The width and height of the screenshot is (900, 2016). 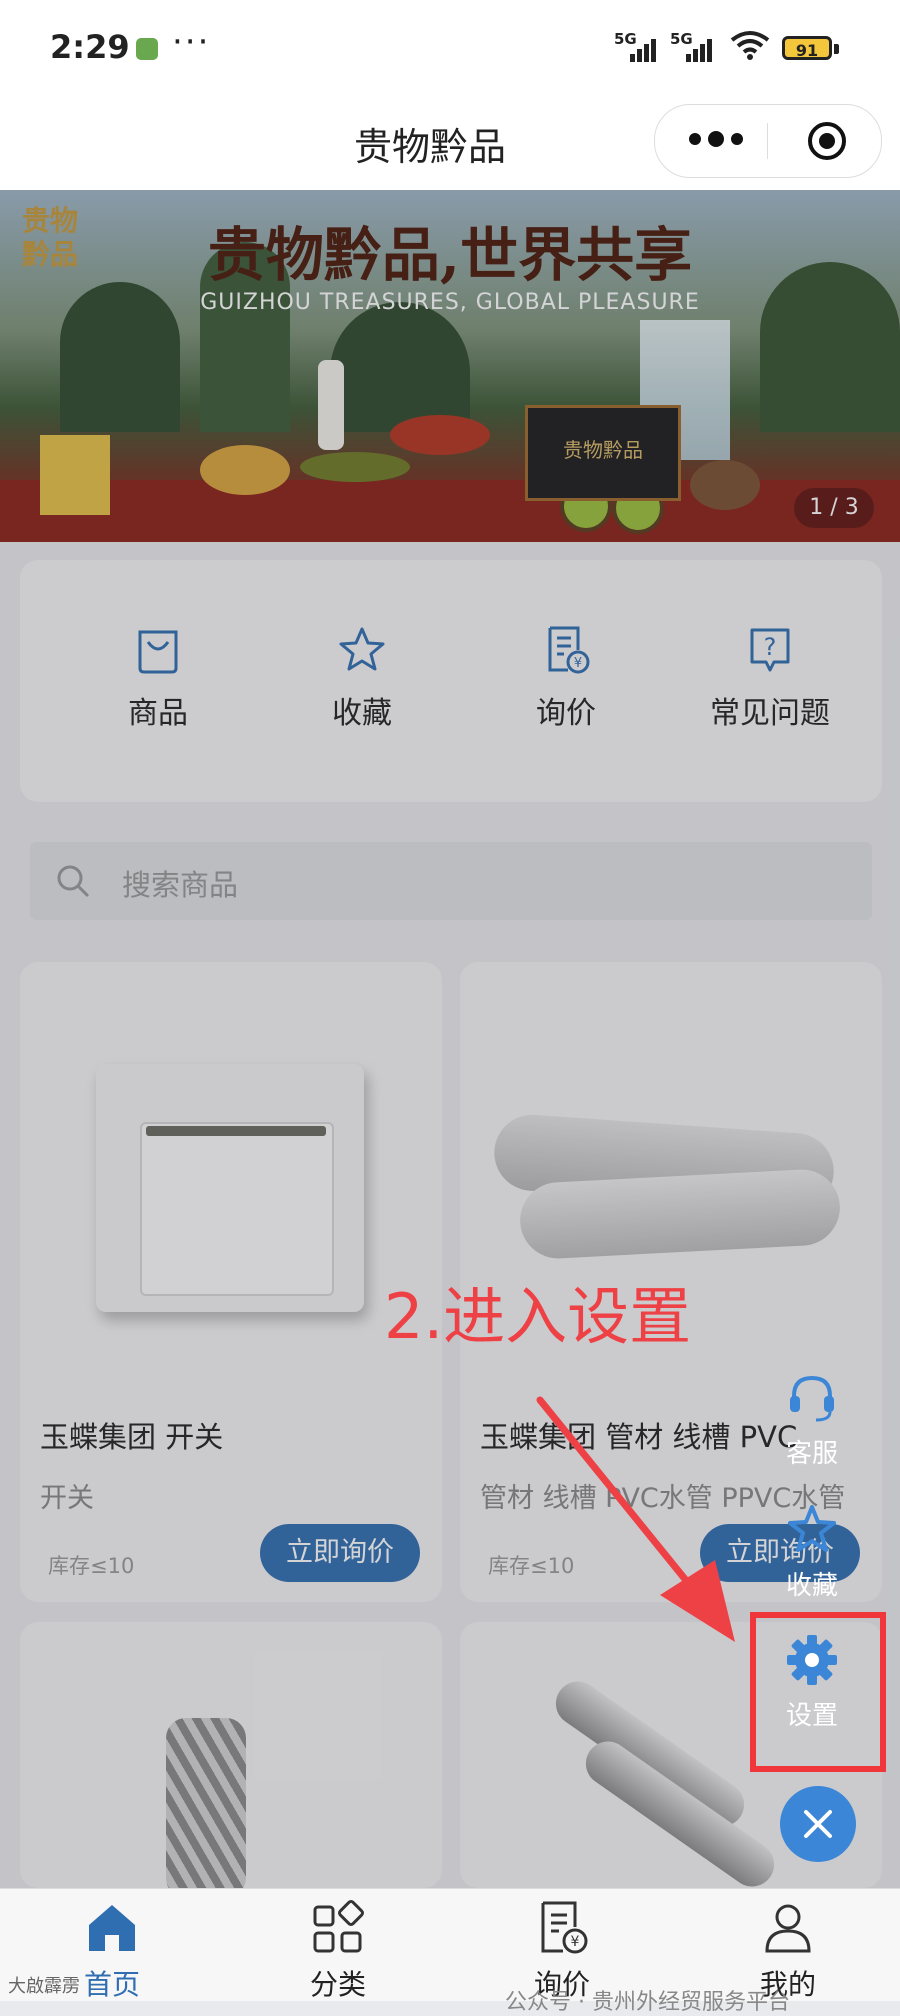 I want to click on product-card, so click(x=231, y=1755).